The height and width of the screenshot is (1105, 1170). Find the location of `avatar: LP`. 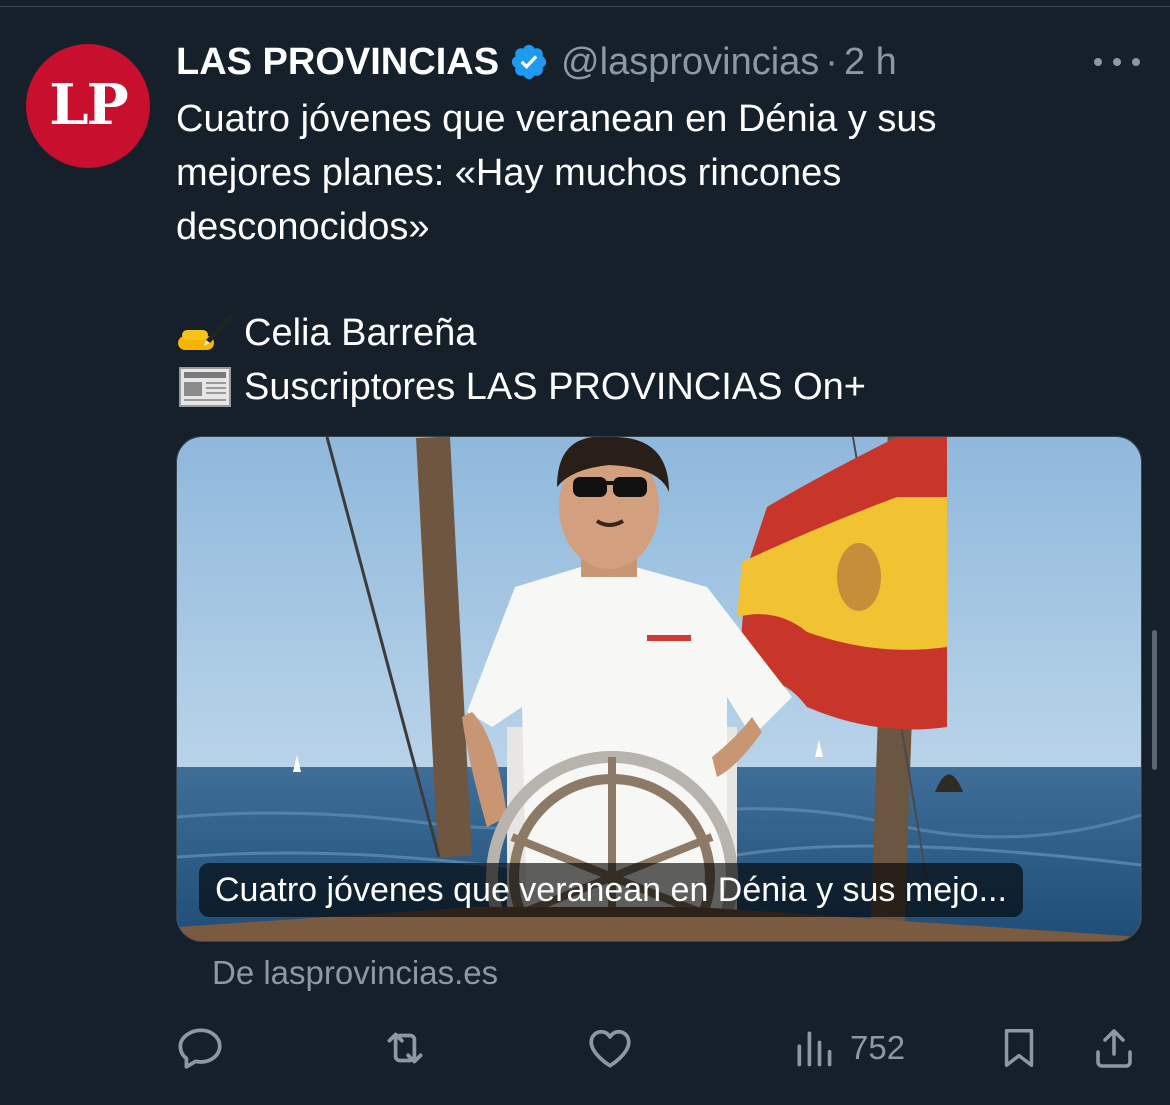

avatar: LP is located at coordinates (88, 106).